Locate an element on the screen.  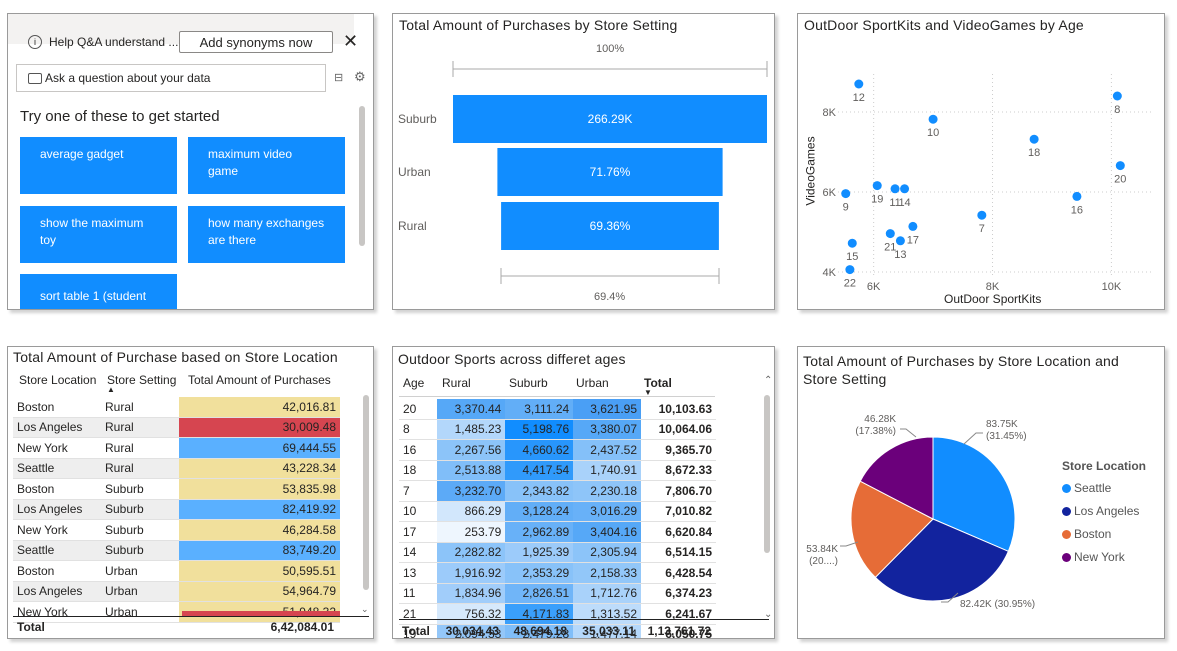
info-icon: i is located at coordinates (35, 42).